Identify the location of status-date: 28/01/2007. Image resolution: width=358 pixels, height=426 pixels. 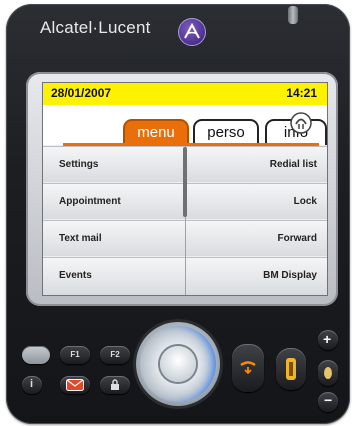
(81, 93).